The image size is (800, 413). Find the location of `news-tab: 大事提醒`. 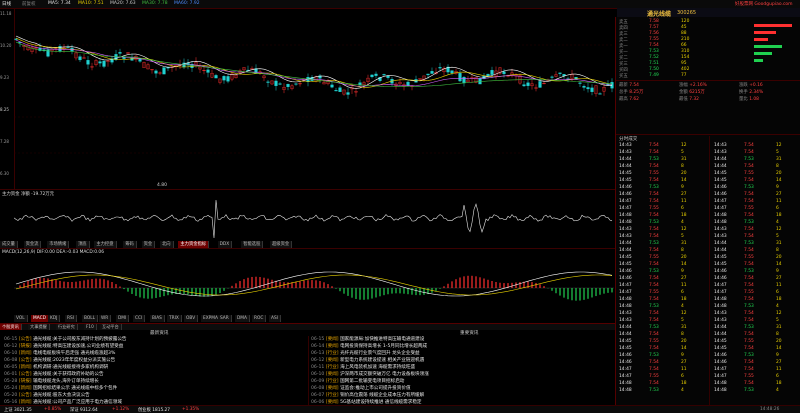

news-tab: 大事提醒 is located at coordinates (39, 327).